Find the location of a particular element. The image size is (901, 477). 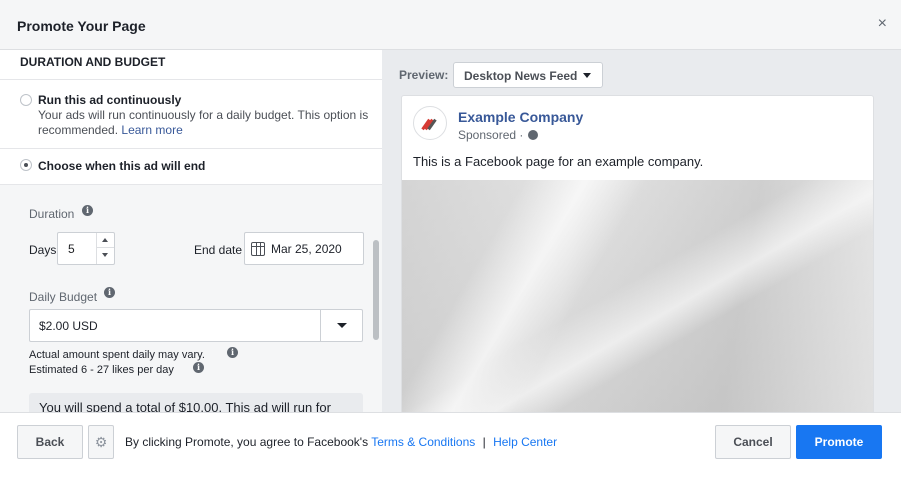

dialog-title: Promote Your Page is located at coordinates (81, 26).